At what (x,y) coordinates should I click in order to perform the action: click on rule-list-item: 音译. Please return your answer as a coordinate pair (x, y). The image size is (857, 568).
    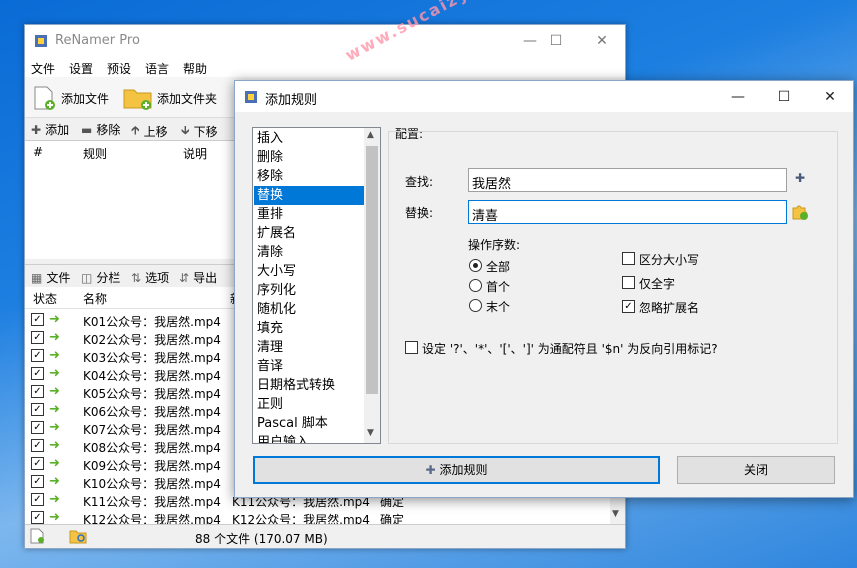
    Looking at the image, I should click on (309, 366).